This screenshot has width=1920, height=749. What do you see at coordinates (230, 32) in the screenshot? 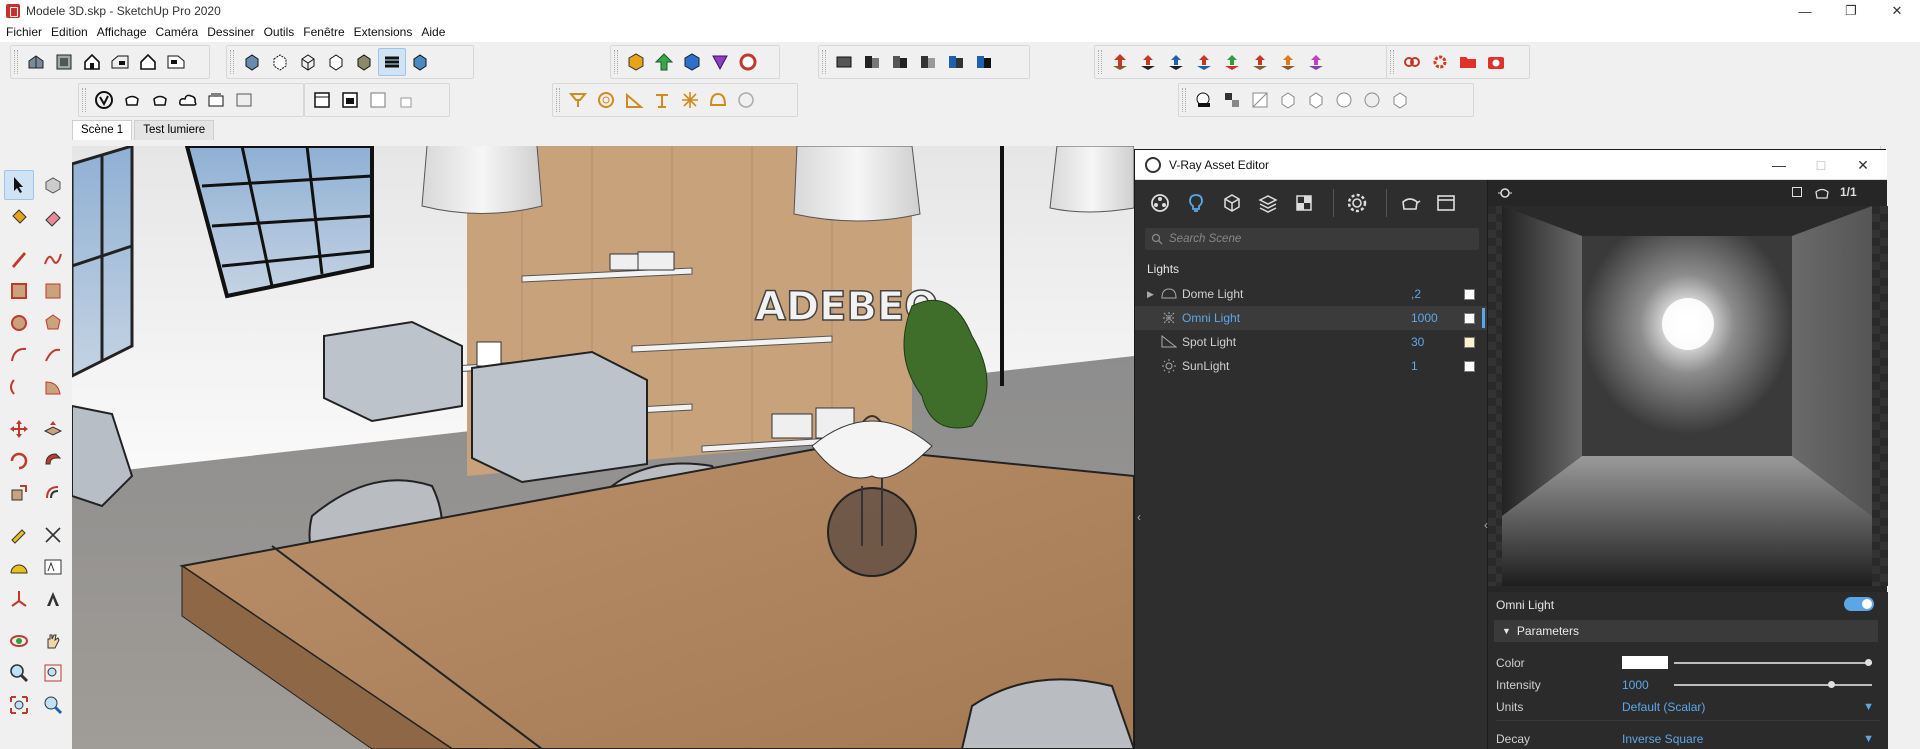
I see `menu-dessiner: Dessiner` at bounding box center [230, 32].